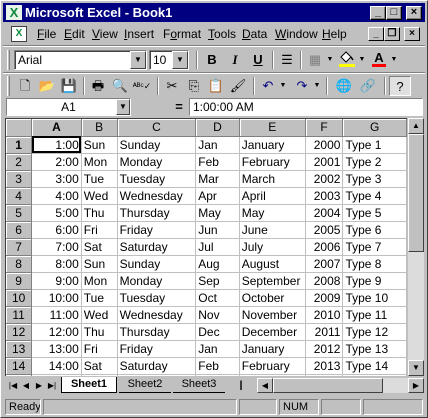 The image size is (428, 418). What do you see at coordinates (56, 128) in the screenshot?
I see `column-header: A` at bounding box center [56, 128].